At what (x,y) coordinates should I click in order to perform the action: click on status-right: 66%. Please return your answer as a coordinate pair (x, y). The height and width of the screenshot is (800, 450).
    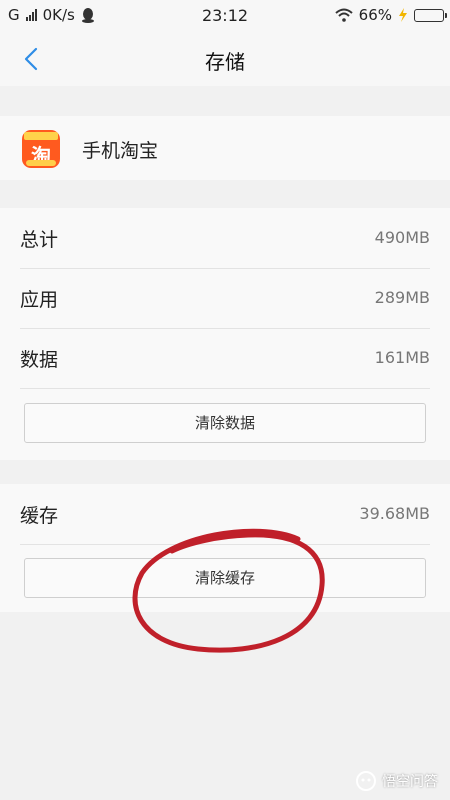
    Looking at the image, I should click on (390, 15).